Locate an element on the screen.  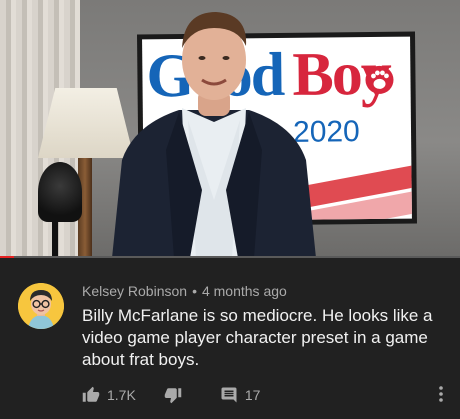
more-vert-icon is located at coordinates (441, 394).